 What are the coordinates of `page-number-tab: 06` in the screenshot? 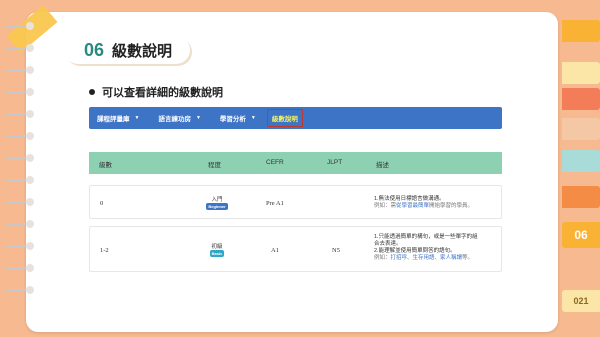 It's located at (581, 235).